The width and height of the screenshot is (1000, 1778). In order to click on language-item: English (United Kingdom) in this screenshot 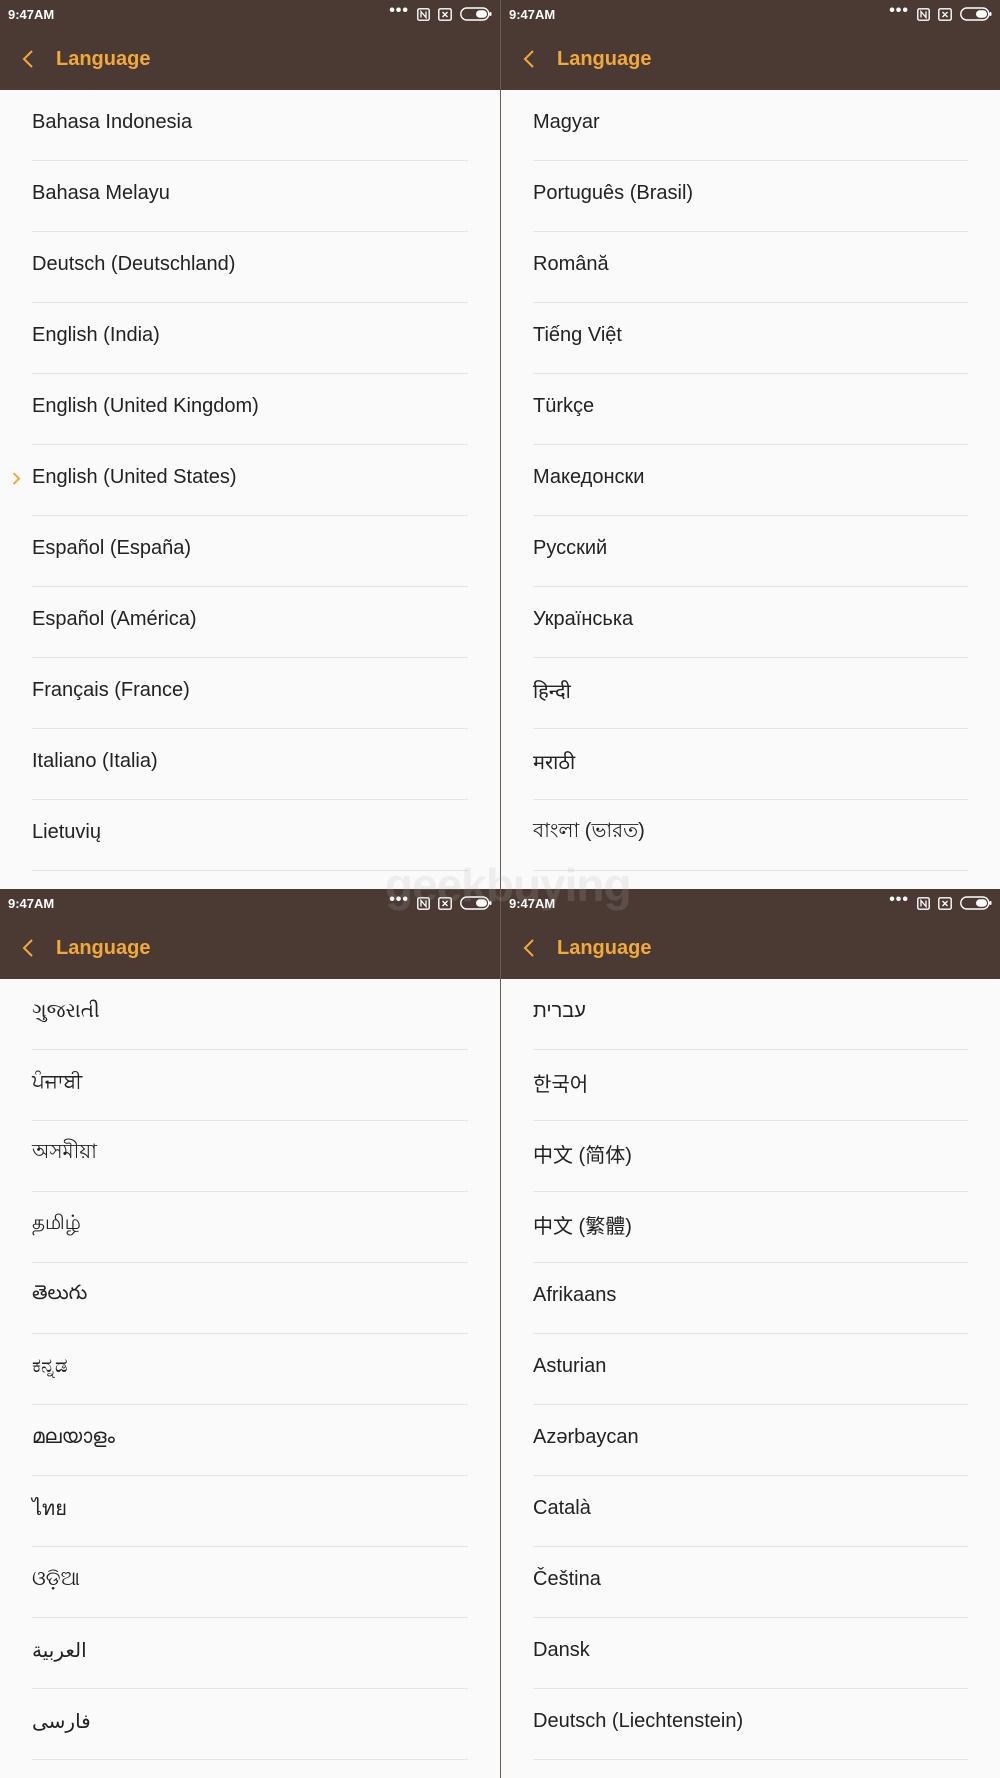, I will do `click(250, 409)`.